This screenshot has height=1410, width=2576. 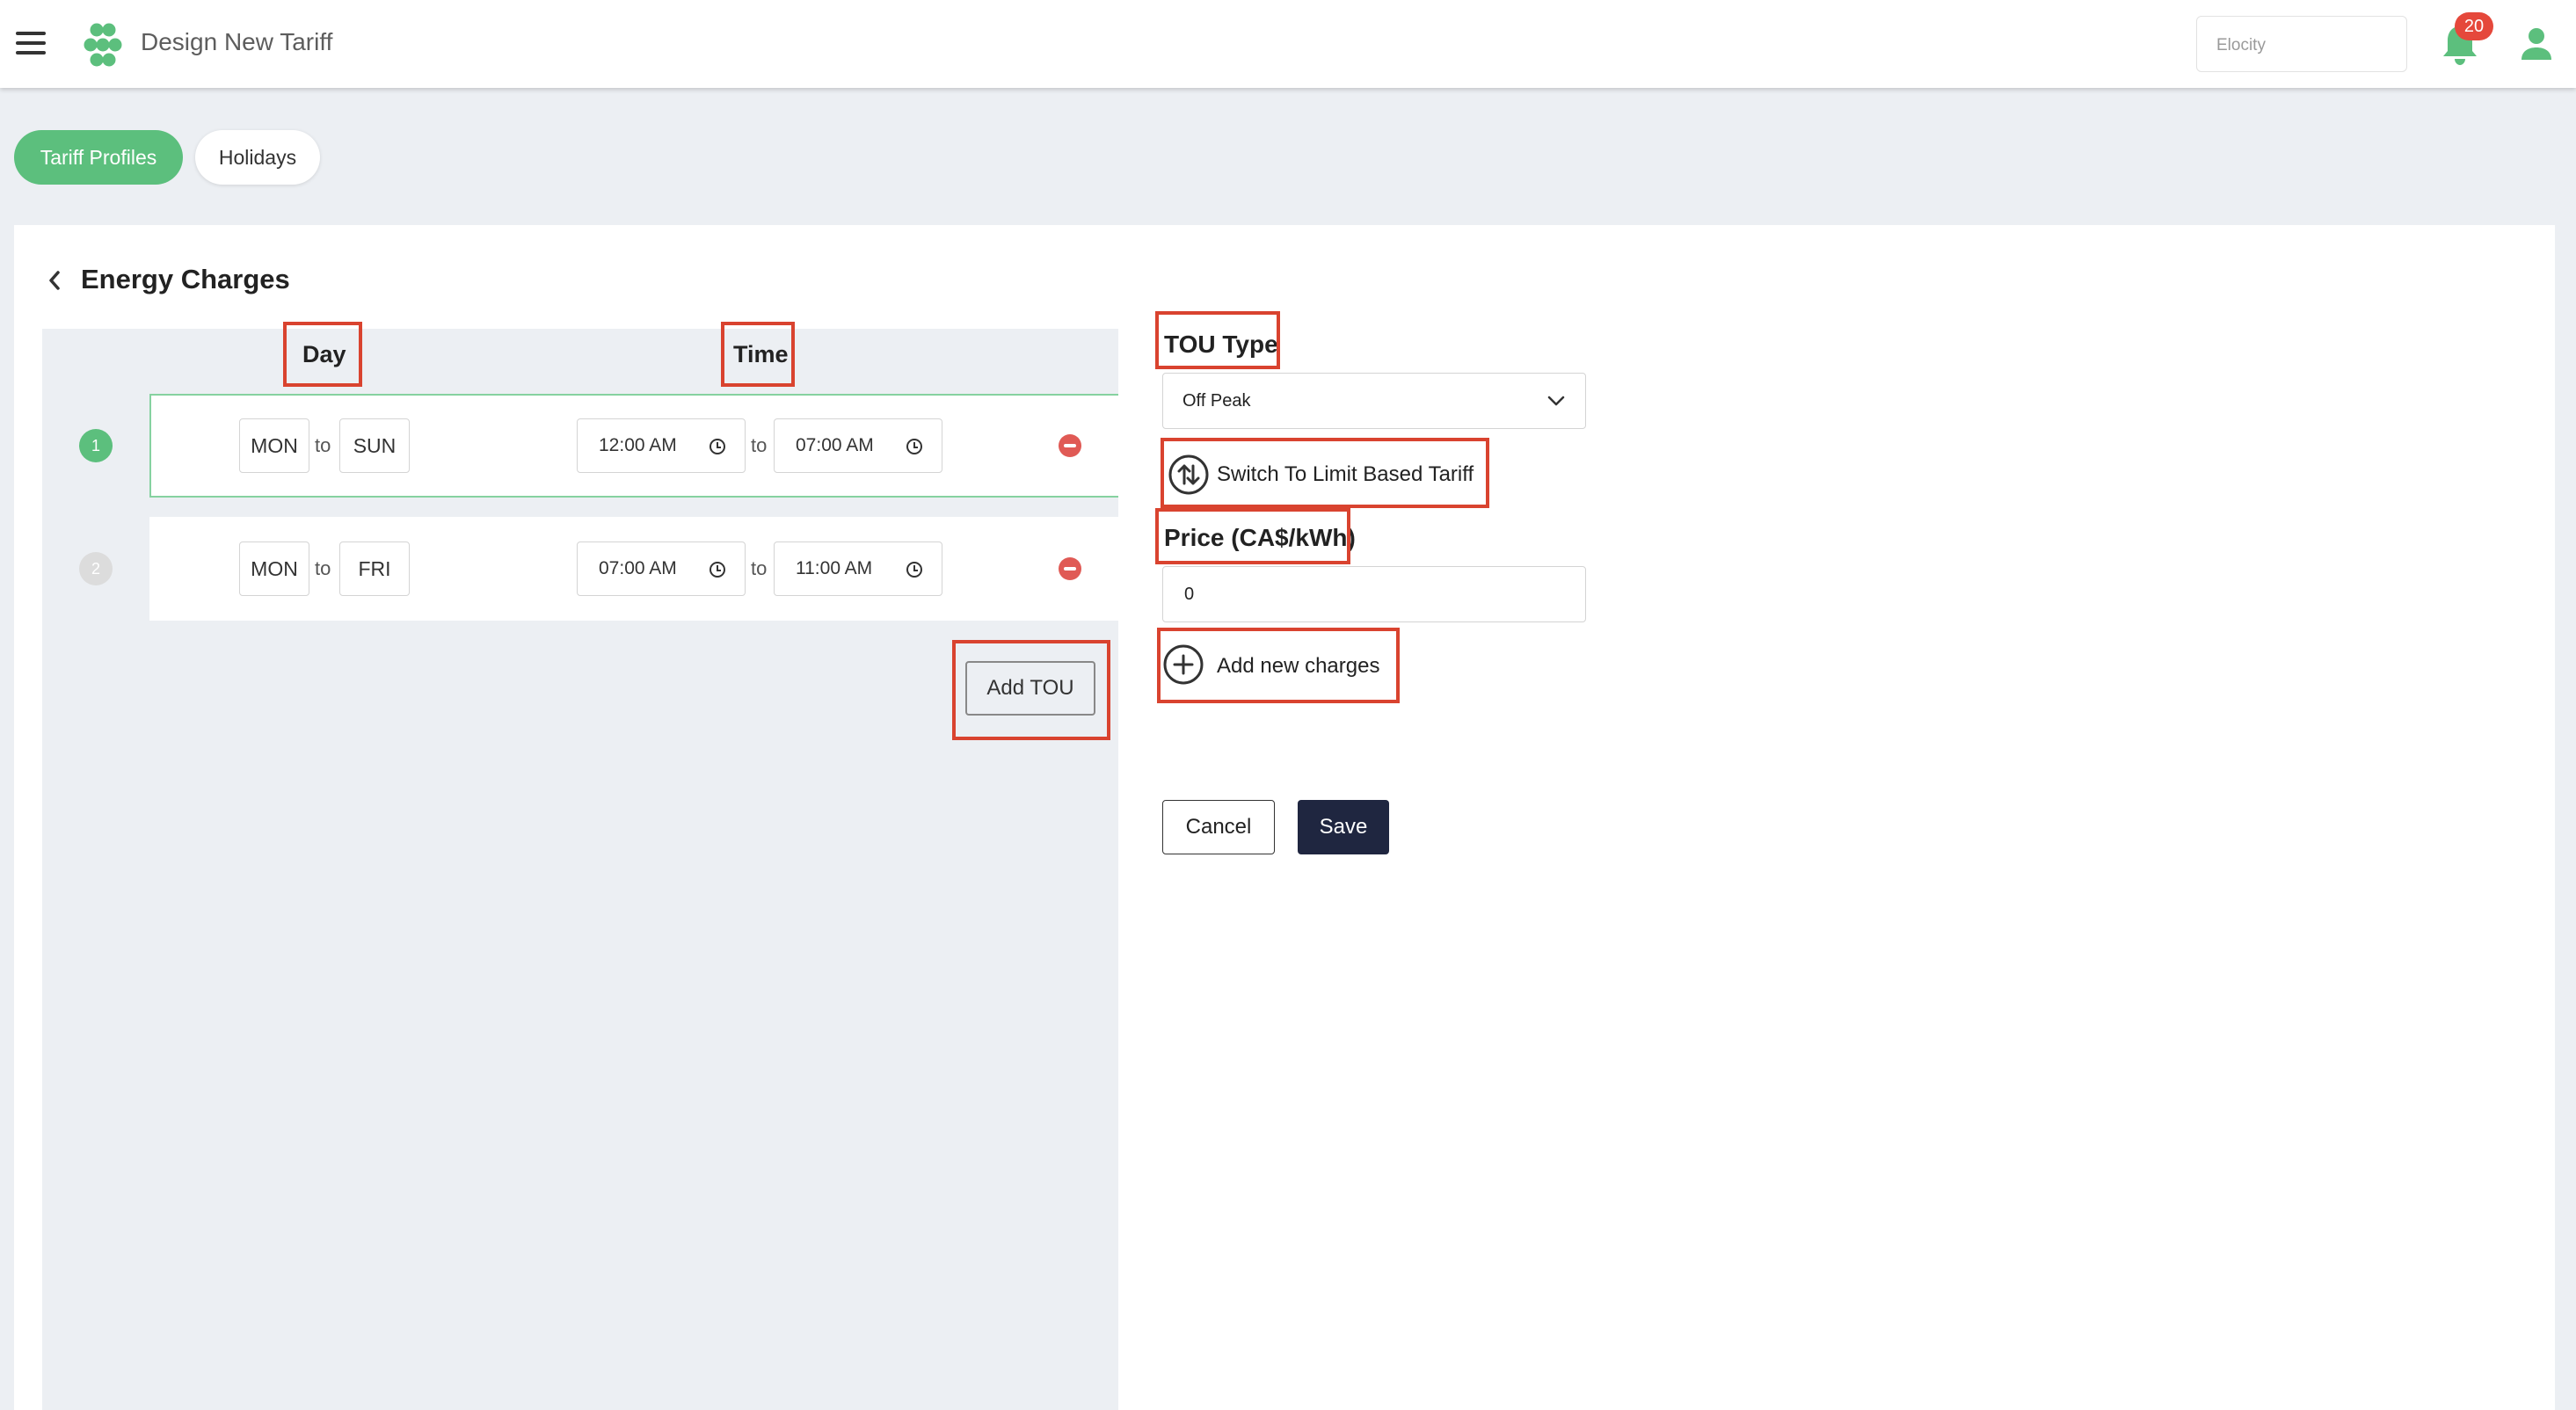 What do you see at coordinates (834, 568) in the screenshot?
I see `time-to-value: 11:00 AM` at bounding box center [834, 568].